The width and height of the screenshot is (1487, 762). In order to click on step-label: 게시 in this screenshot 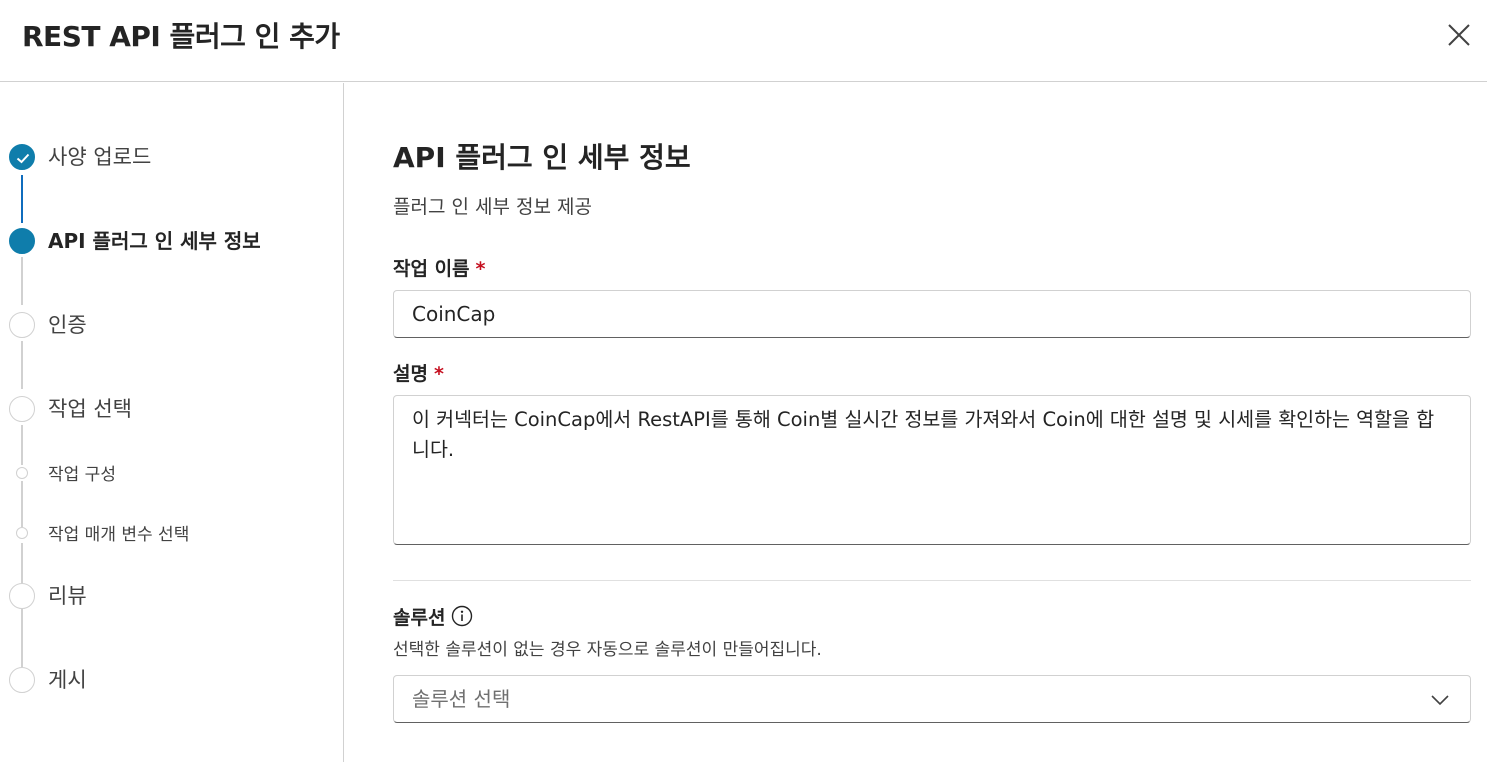, I will do `click(67, 680)`.